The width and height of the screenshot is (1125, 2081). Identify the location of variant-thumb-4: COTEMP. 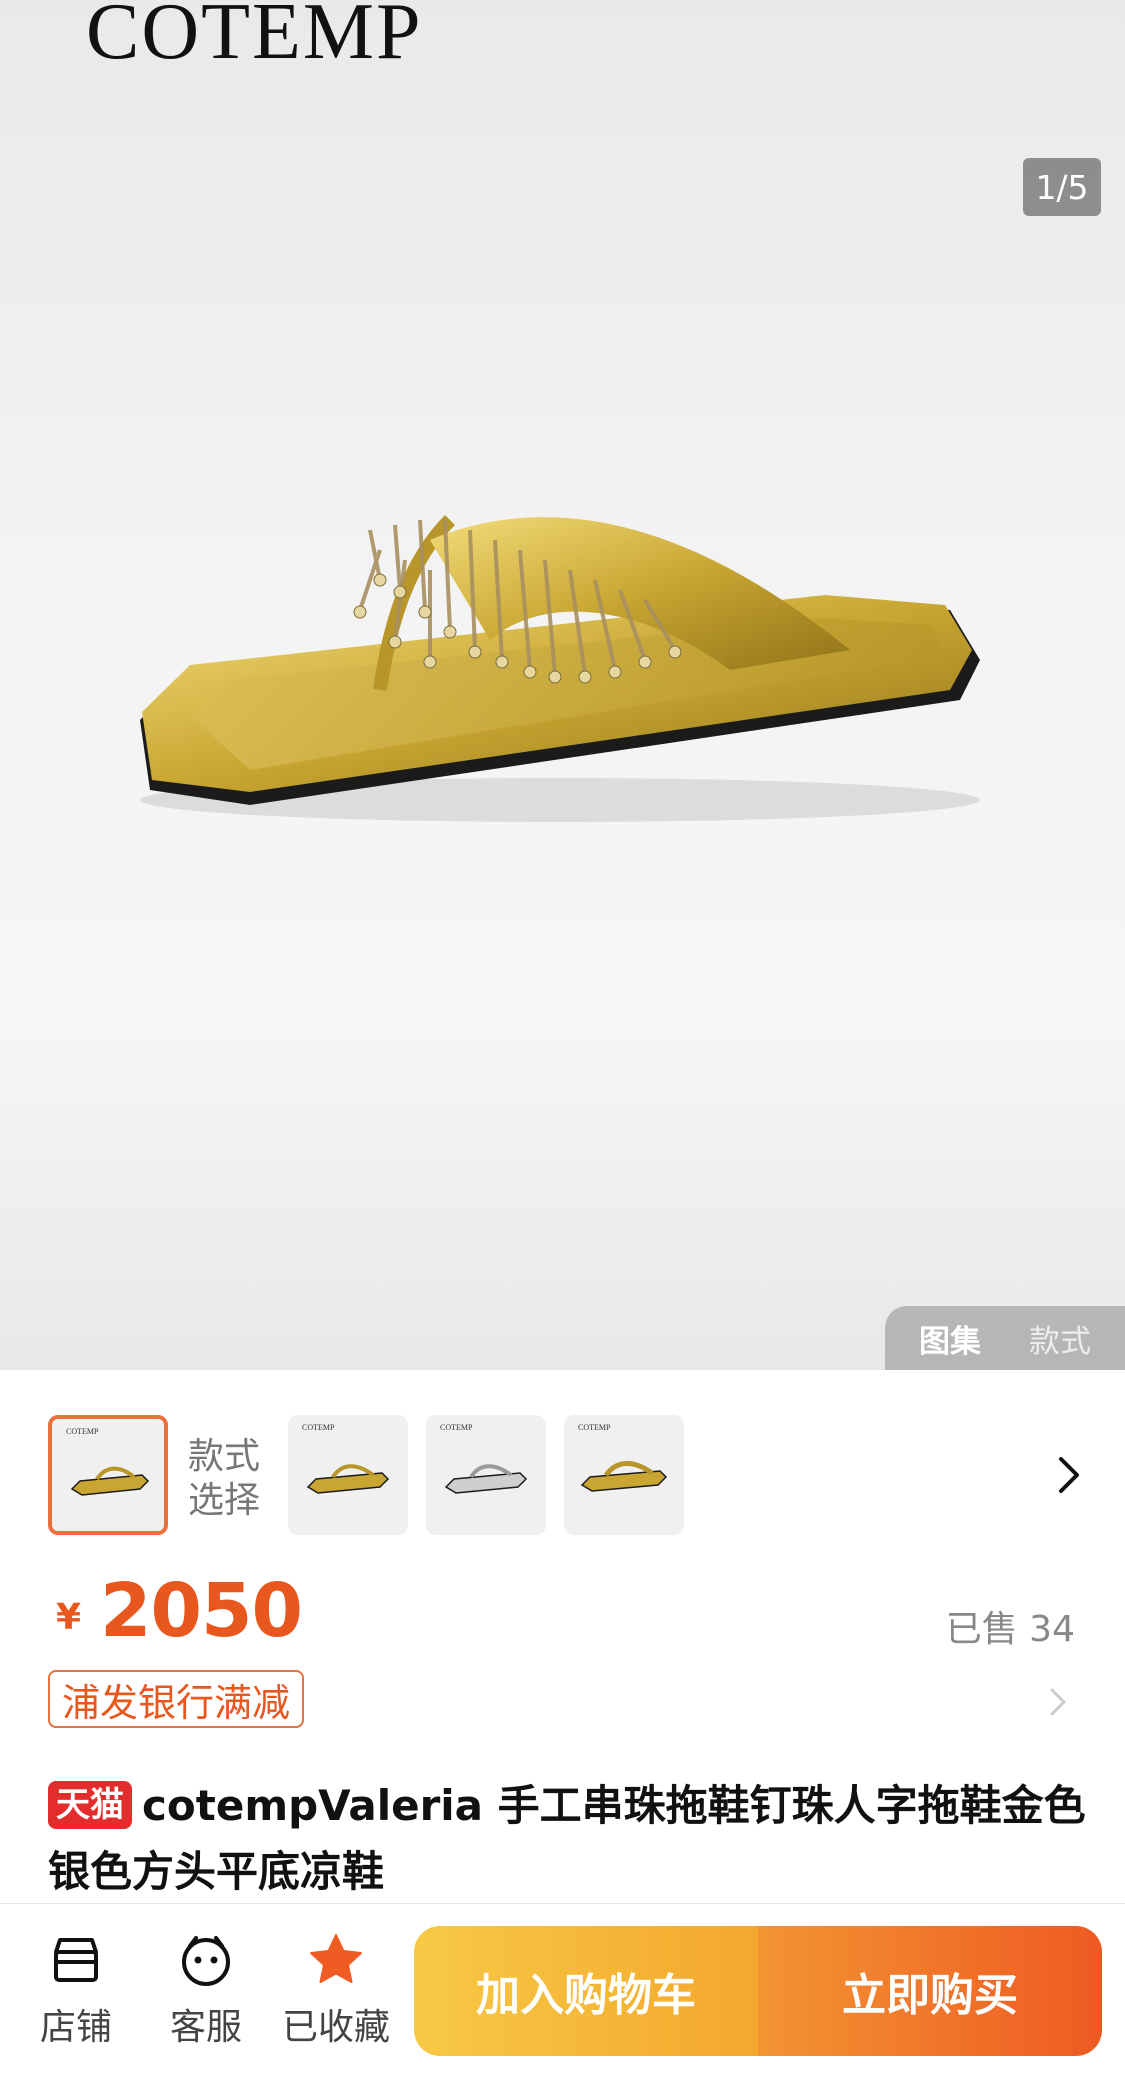
(624, 1475).